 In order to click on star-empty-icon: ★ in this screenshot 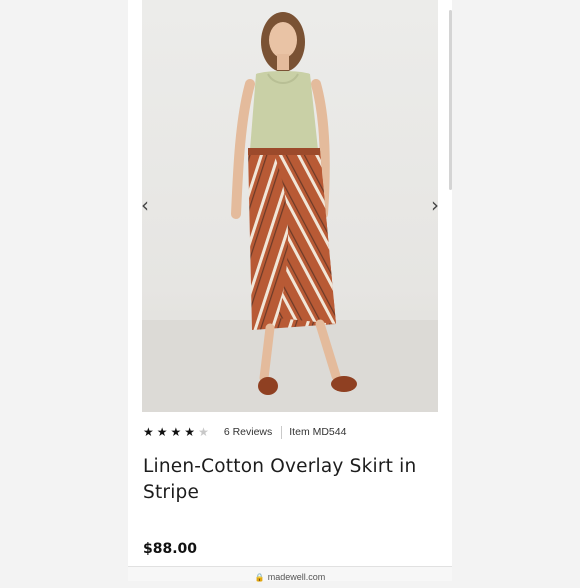, I will do `click(203, 432)`.